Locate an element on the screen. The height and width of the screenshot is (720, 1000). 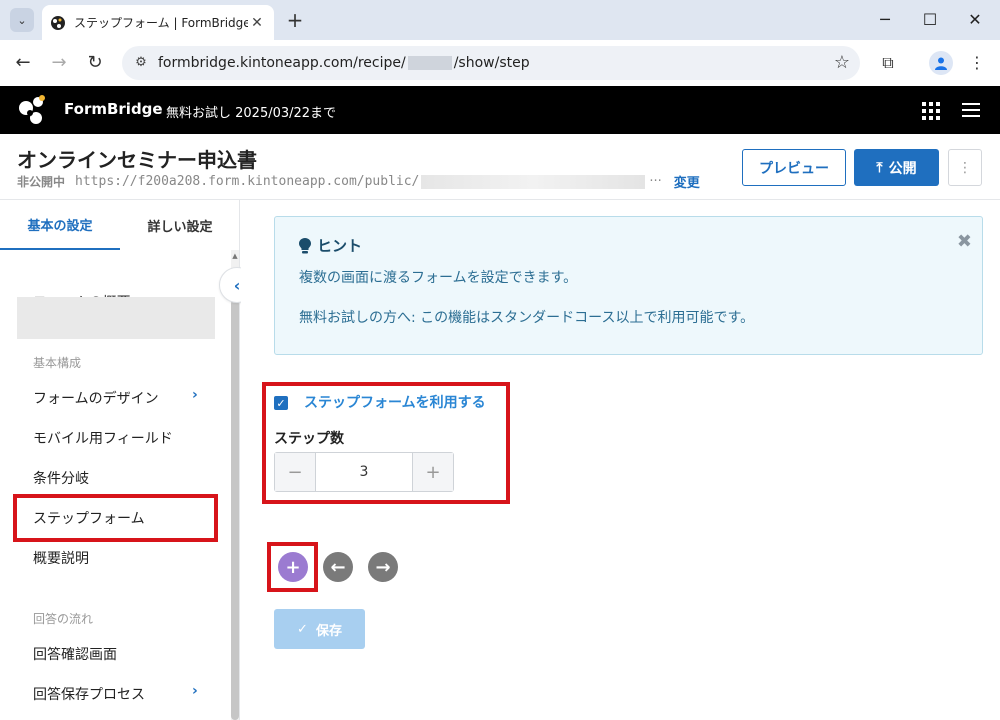
step-count-input: 3 is located at coordinates (364, 472).